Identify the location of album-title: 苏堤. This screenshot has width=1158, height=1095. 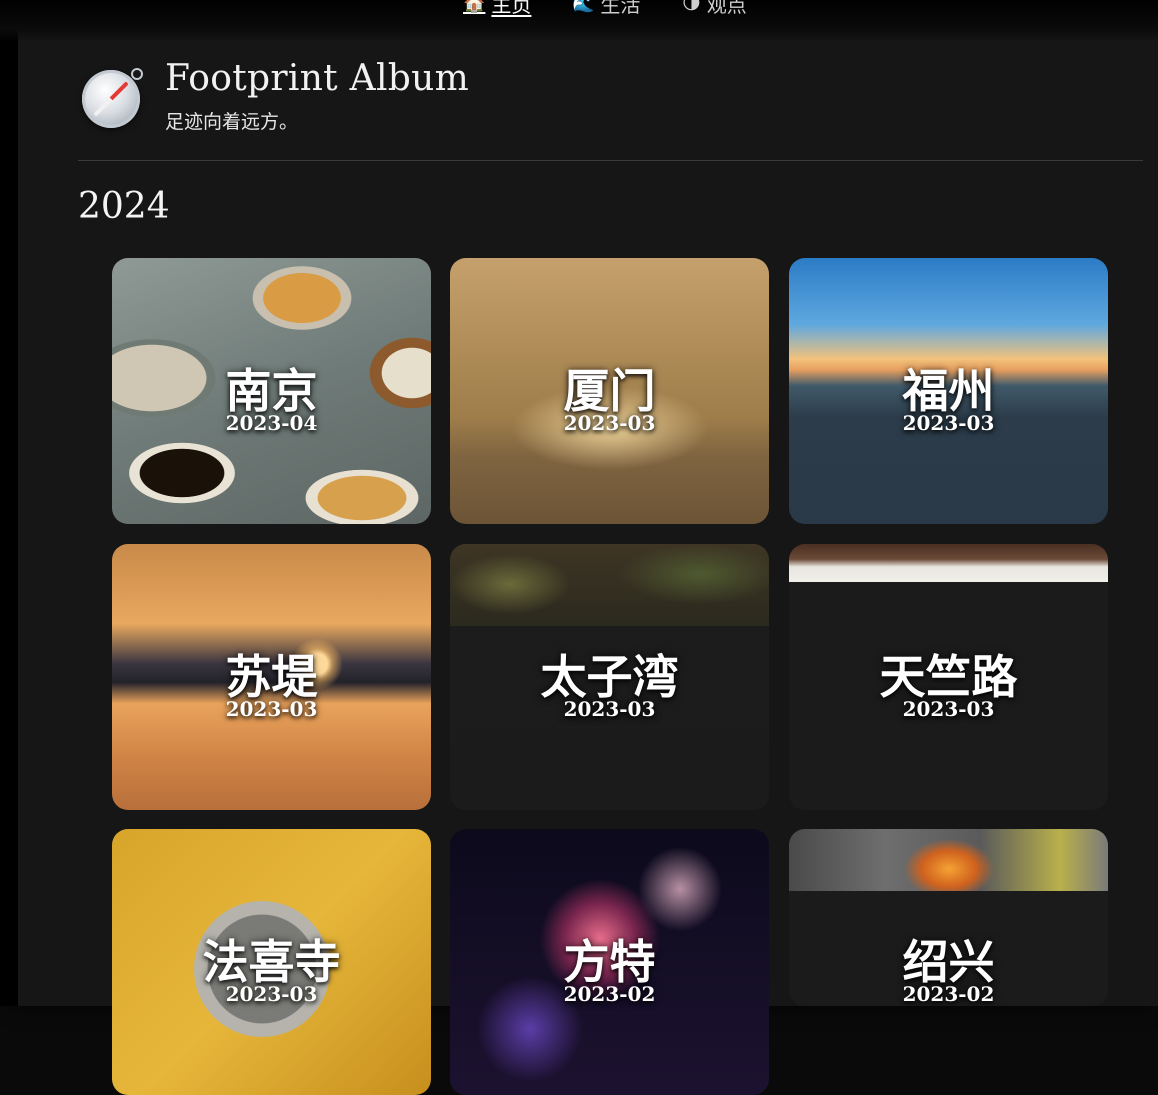
(271, 677).